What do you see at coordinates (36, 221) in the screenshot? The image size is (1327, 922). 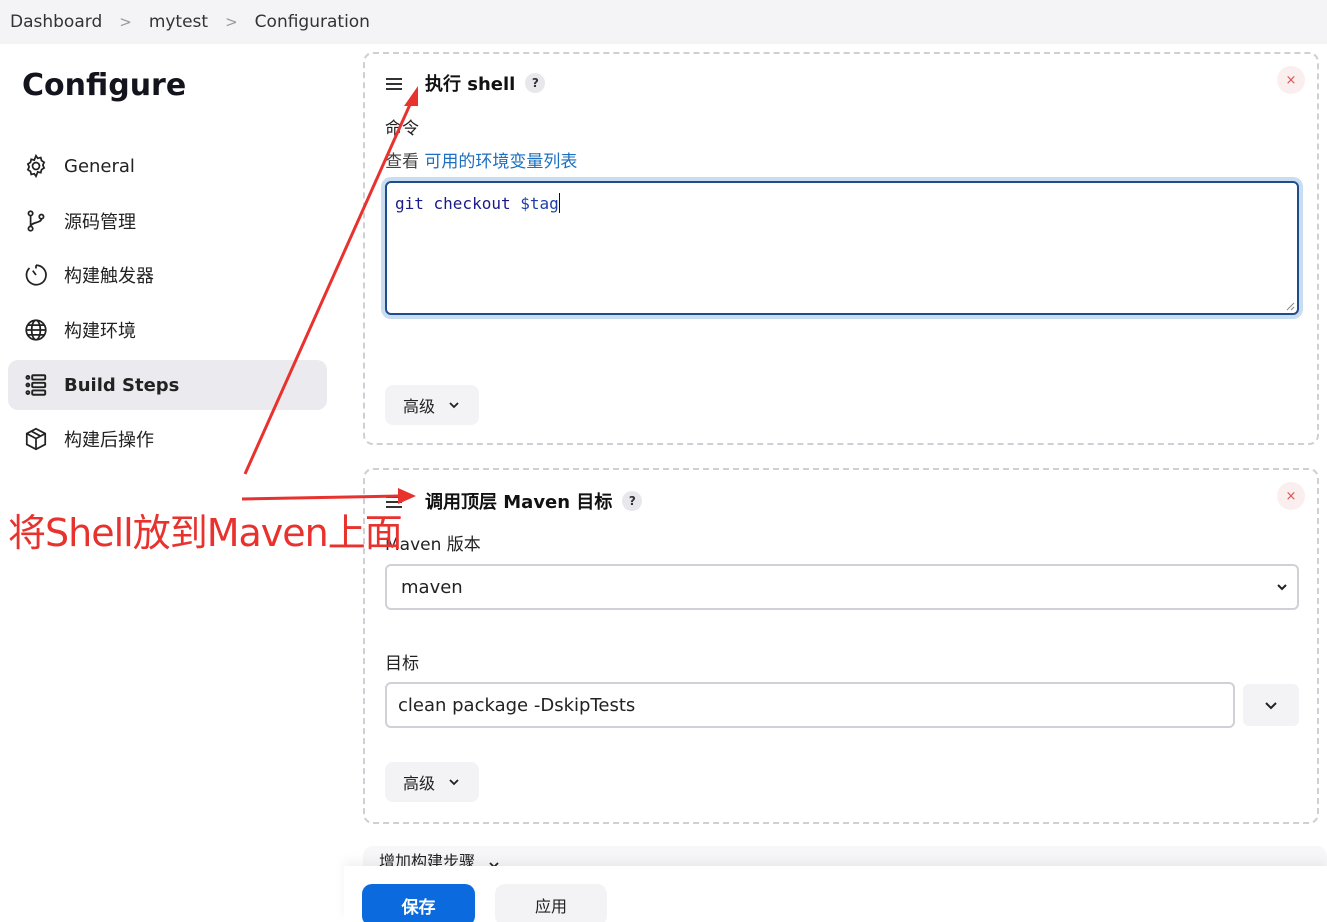 I see `branch-icon` at bounding box center [36, 221].